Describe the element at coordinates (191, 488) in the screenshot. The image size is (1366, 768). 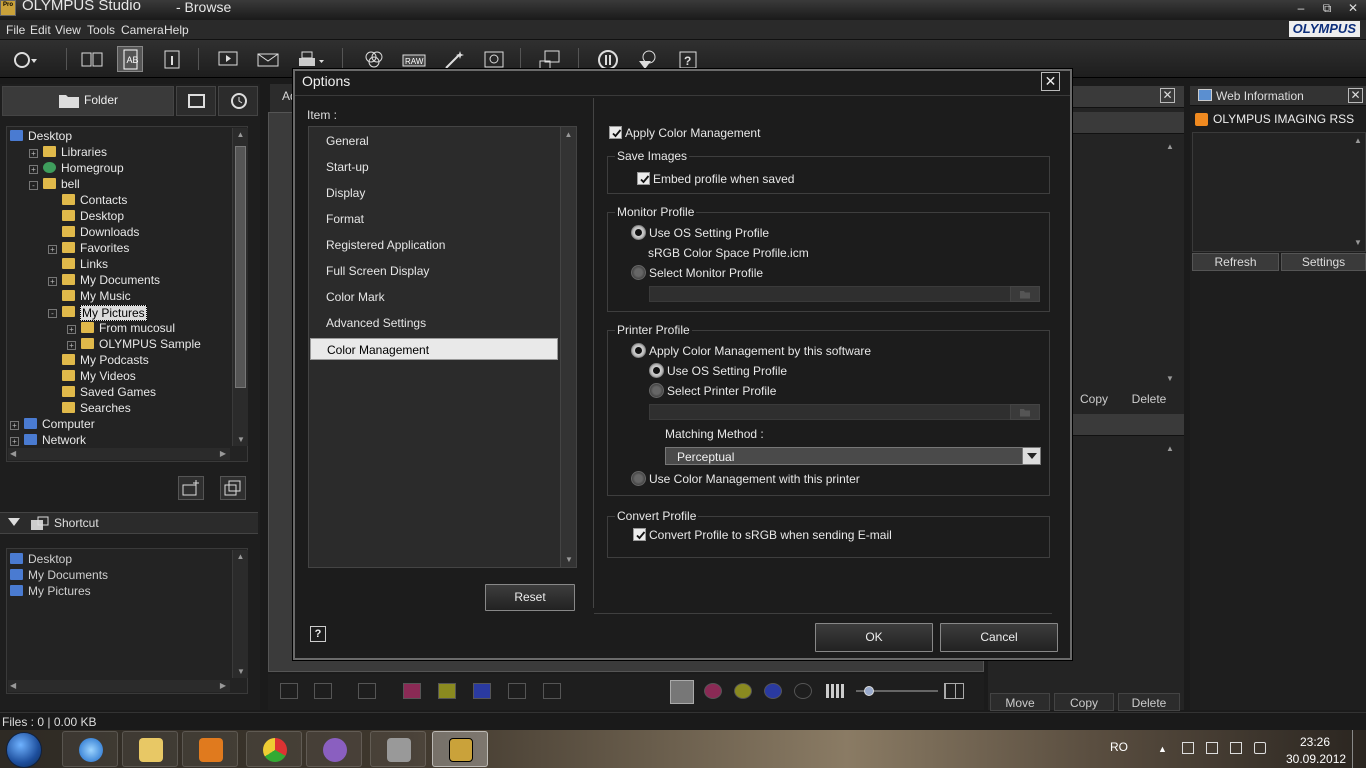
I see `new-folder-button` at that location.